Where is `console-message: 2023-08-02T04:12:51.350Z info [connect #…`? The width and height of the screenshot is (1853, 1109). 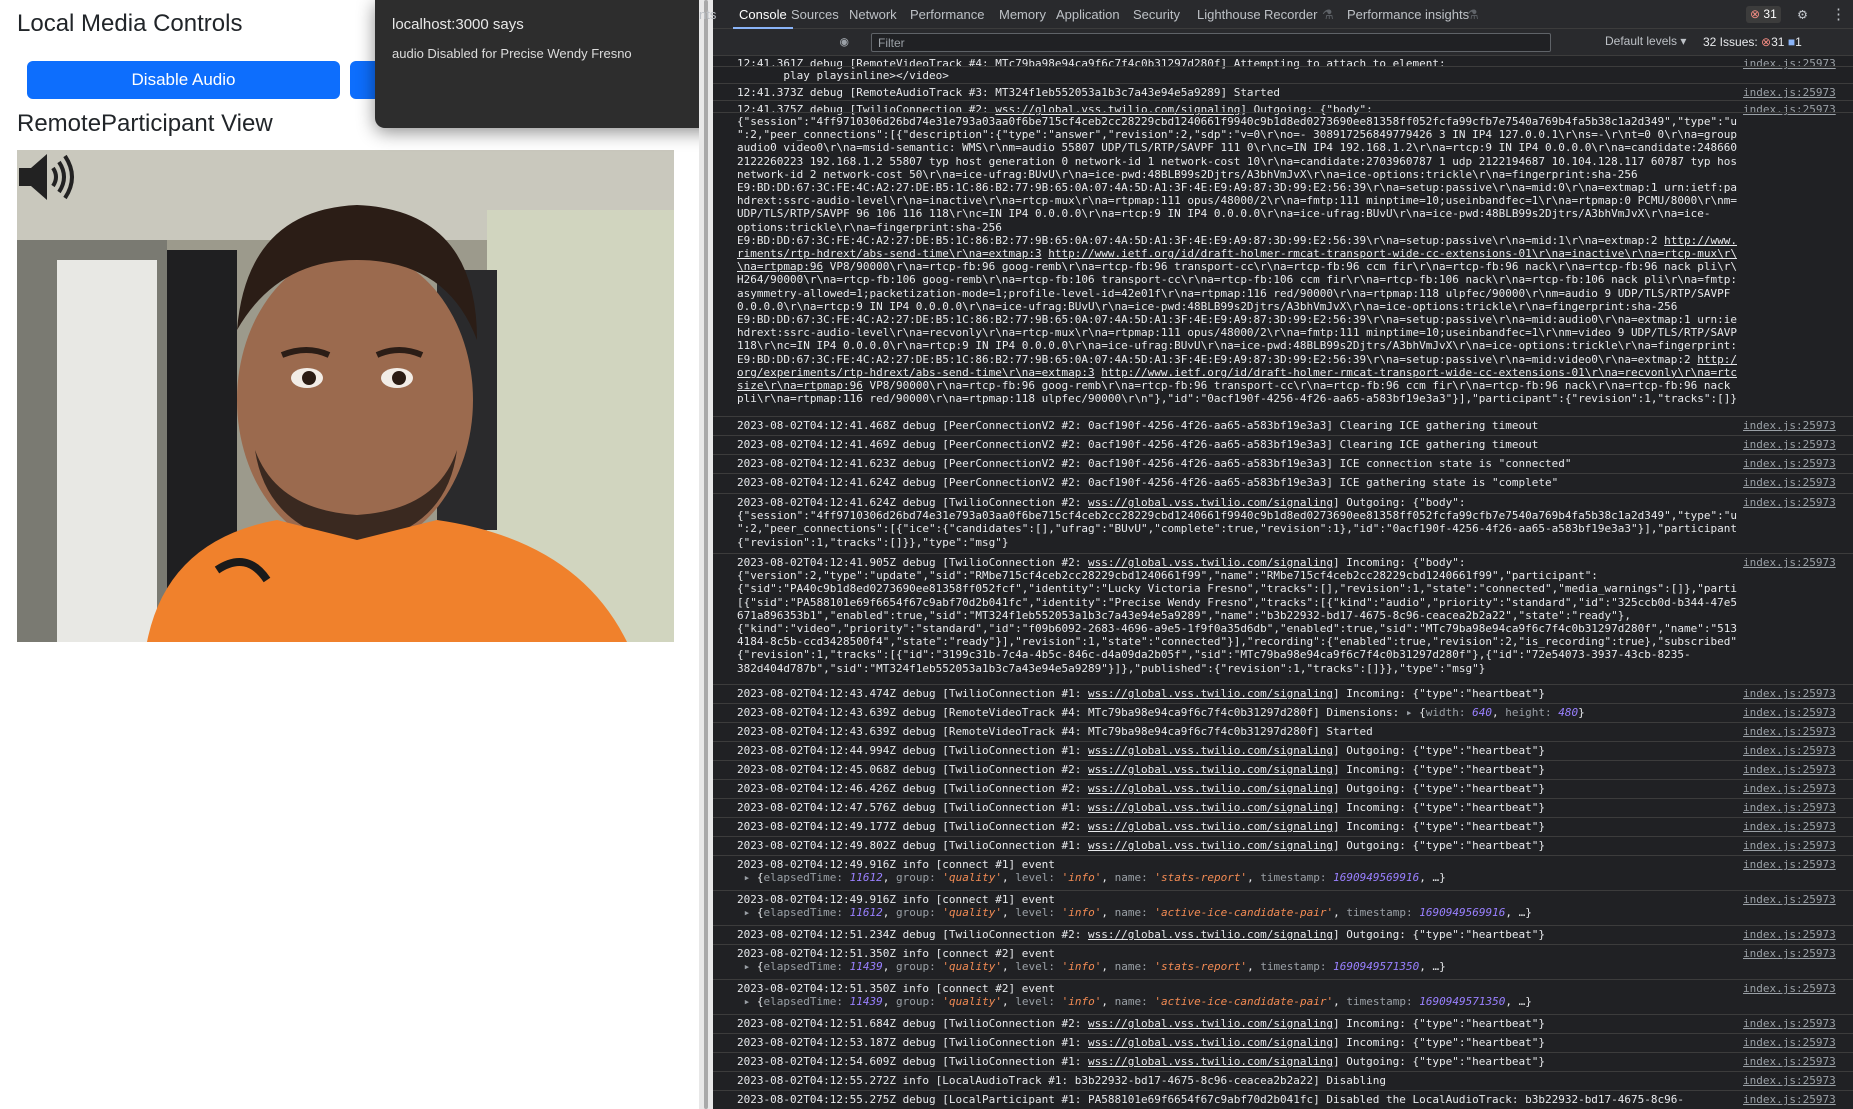 console-message: 2023-08-02T04:12:51.350Z info [connect #… is located at coordinates (1091, 960).